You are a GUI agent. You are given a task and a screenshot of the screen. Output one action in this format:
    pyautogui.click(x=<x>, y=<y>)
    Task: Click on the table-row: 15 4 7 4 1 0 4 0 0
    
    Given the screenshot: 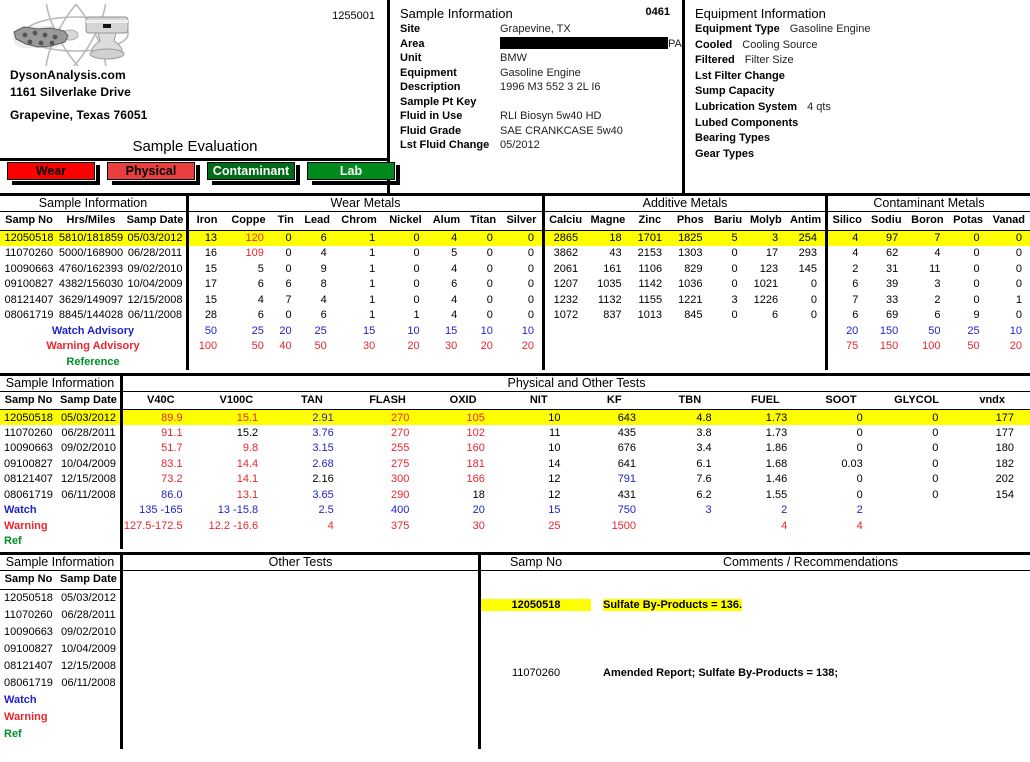 What is the action you would take?
    pyautogui.click(x=365, y=300)
    